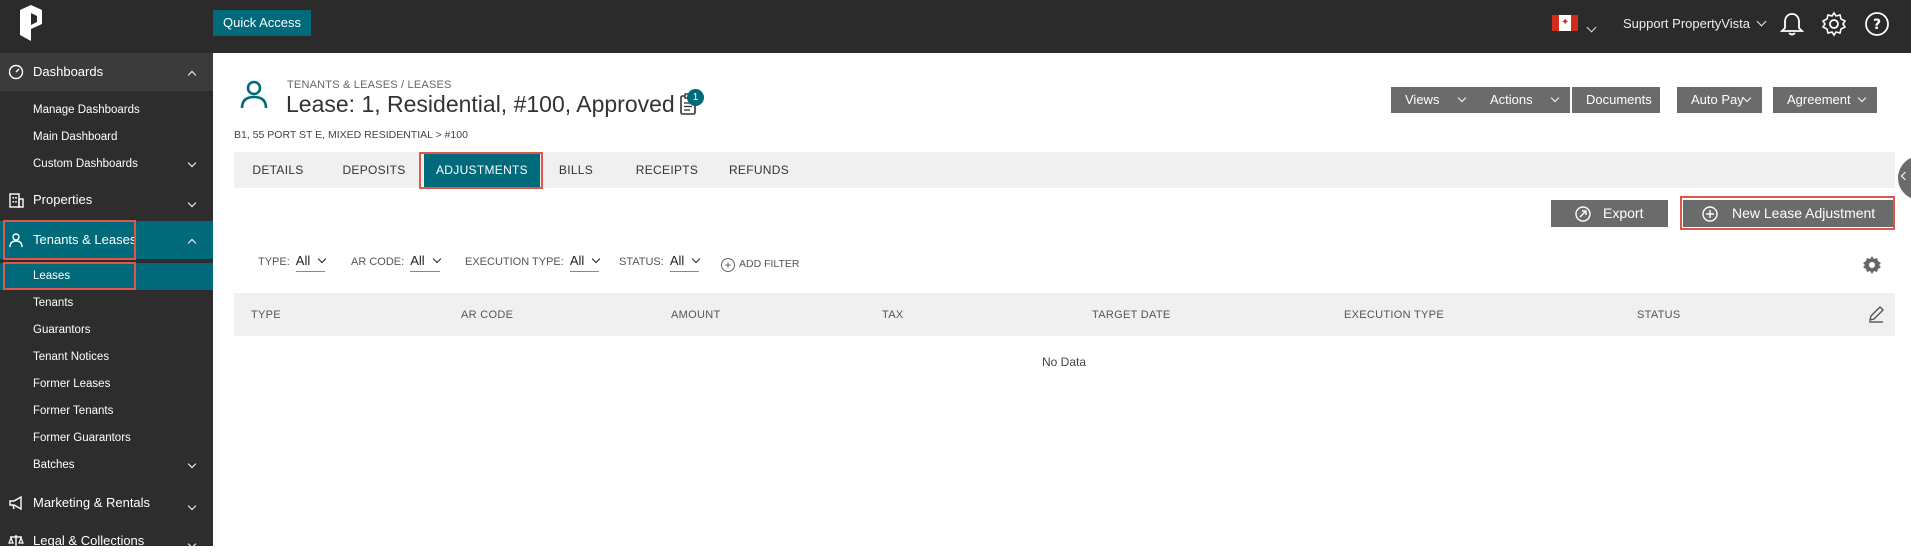 The width and height of the screenshot is (1911, 560). I want to click on sidebar-group-marketing-rentals: Marketing & Rentals, so click(106, 503).